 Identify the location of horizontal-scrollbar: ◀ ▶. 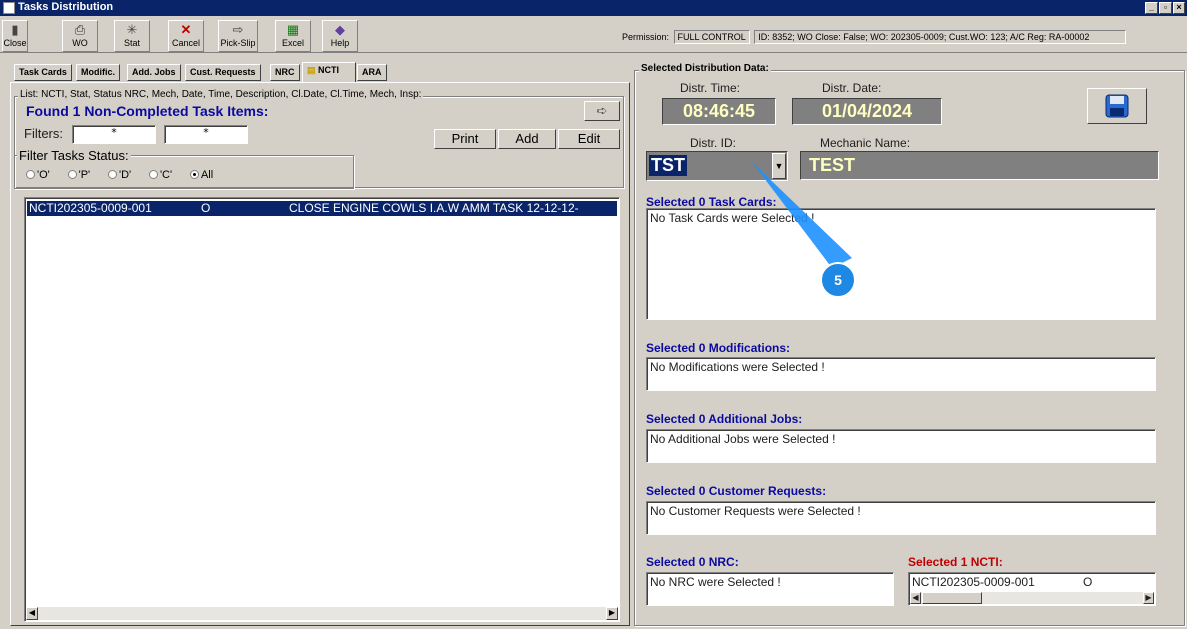
(322, 613).